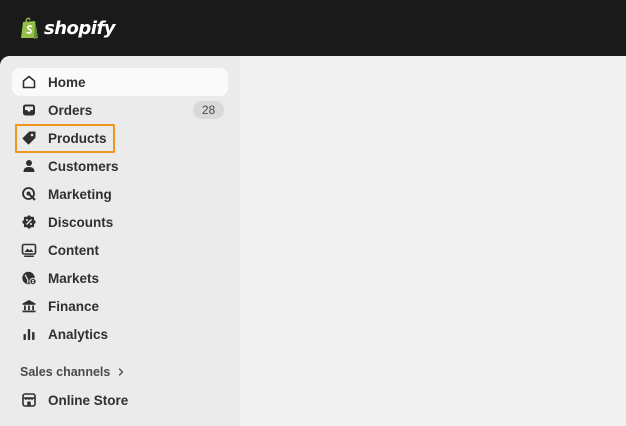 This screenshot has width=626, height=426. I want to click on shopify-logo: shopify, so click(68, 28).